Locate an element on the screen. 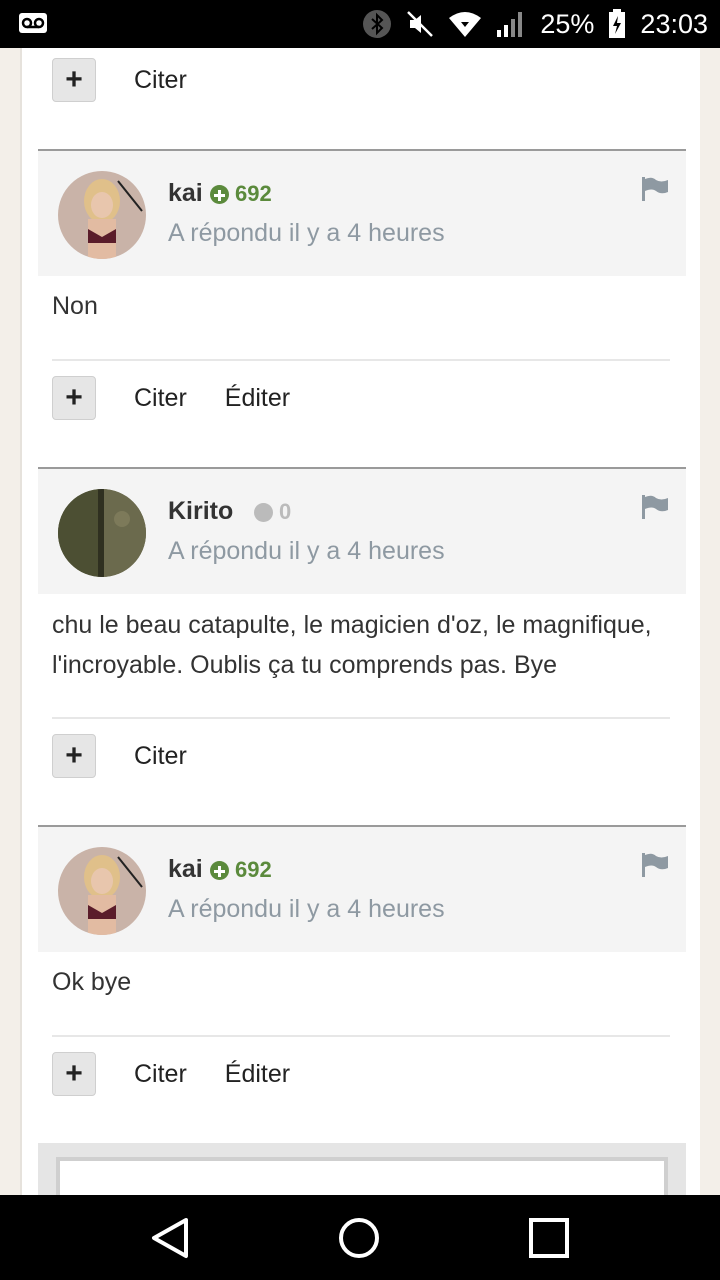  recents-icon is located at coordinates (549, 1240).